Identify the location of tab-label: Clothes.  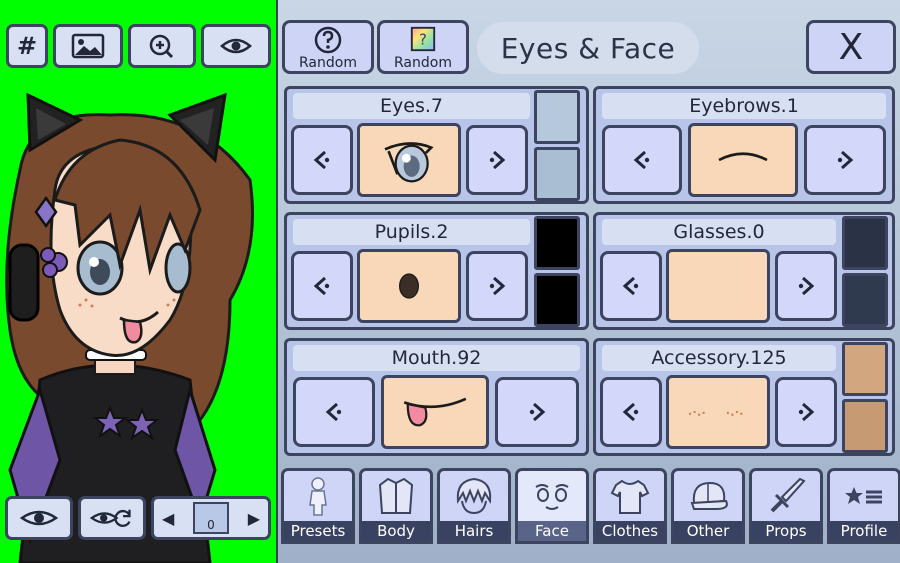
(630, 531).